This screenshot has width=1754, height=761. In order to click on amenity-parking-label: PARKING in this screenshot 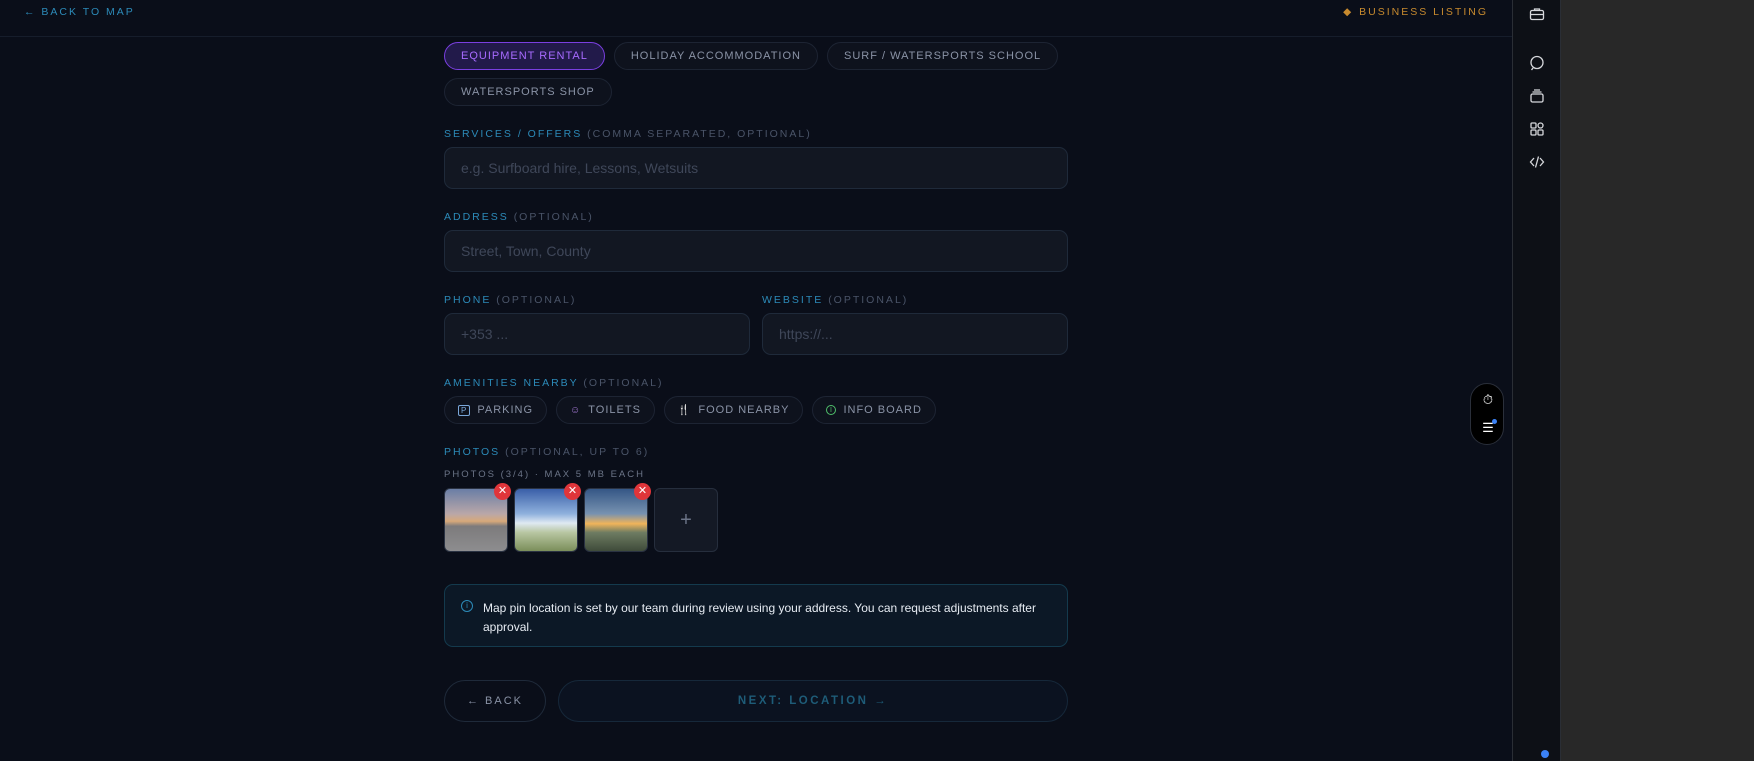, I will do `click(505, 410)`.